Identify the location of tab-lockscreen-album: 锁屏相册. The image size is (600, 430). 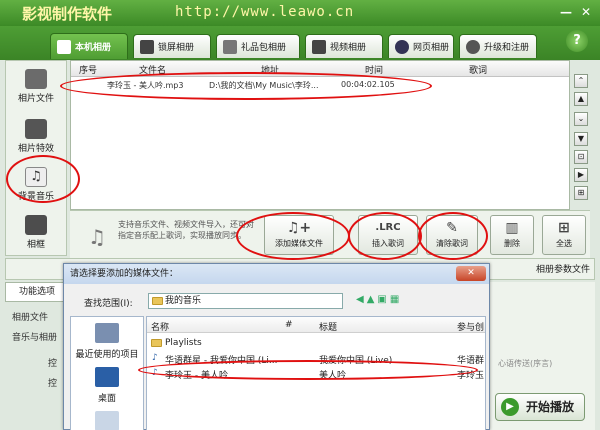
(172, 46).